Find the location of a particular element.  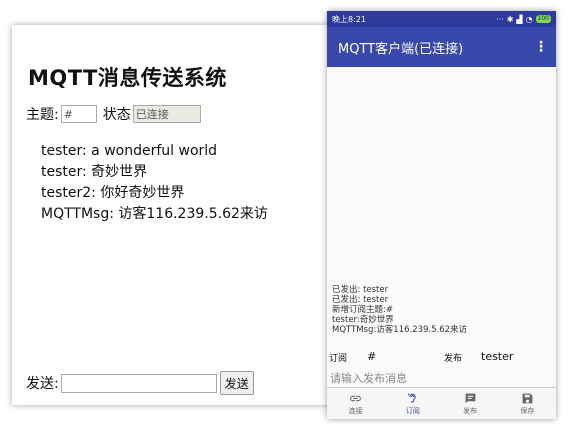

publish-message-row: 请输入发布消息 is located at coordinates (441, 377).